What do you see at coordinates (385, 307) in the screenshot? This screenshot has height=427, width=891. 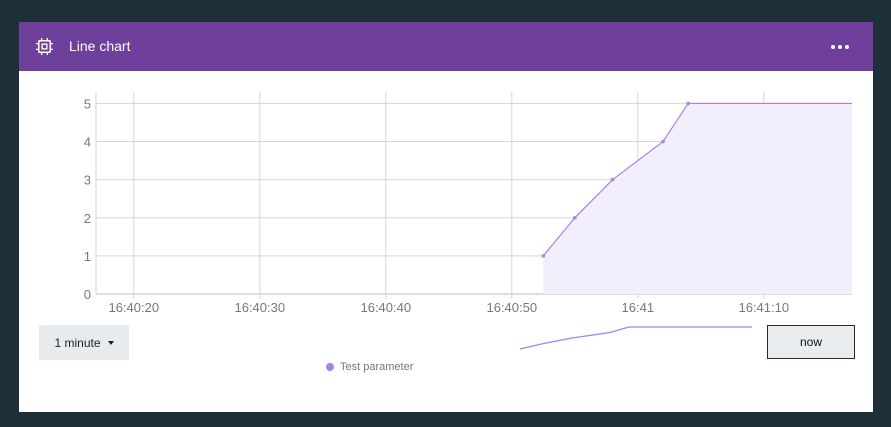 I see `x-tick-label: 16:40:40` at bounding box center [385, 307].